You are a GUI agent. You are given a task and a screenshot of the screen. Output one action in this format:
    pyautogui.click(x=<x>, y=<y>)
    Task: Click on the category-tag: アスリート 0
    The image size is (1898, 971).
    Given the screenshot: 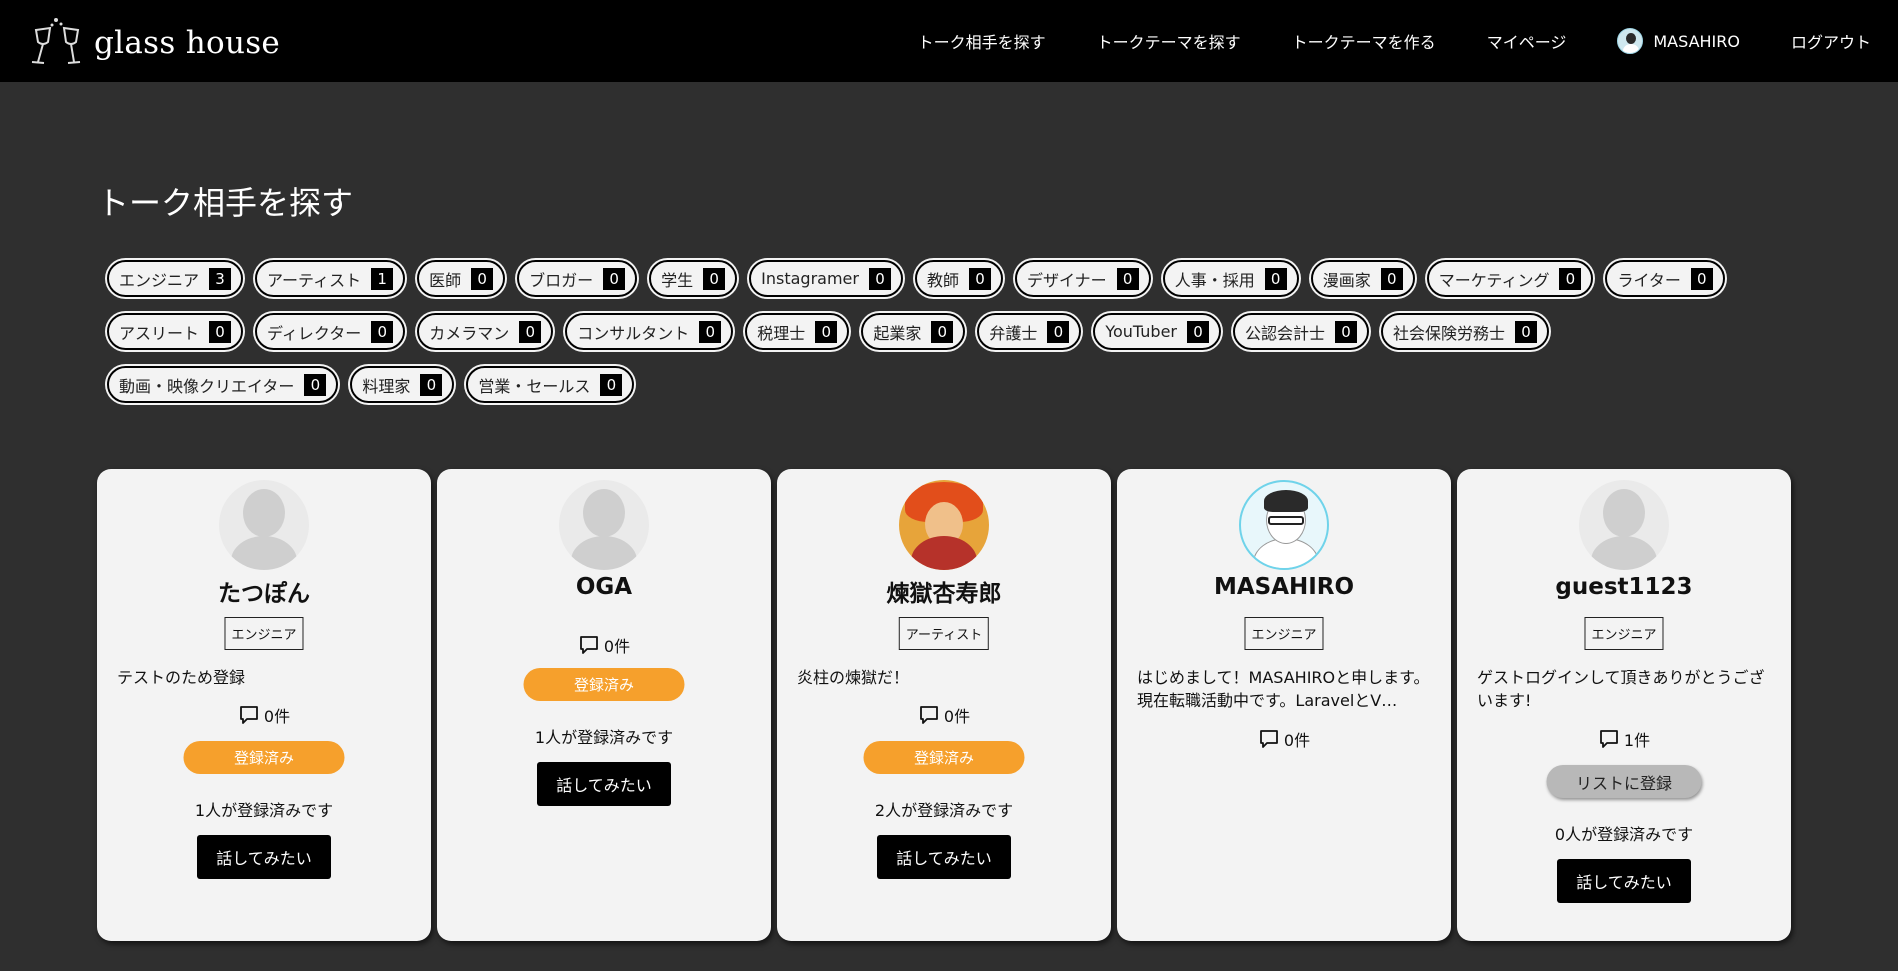 What is the action you would take?
    pyautogui.click(x=175, y=331)
    